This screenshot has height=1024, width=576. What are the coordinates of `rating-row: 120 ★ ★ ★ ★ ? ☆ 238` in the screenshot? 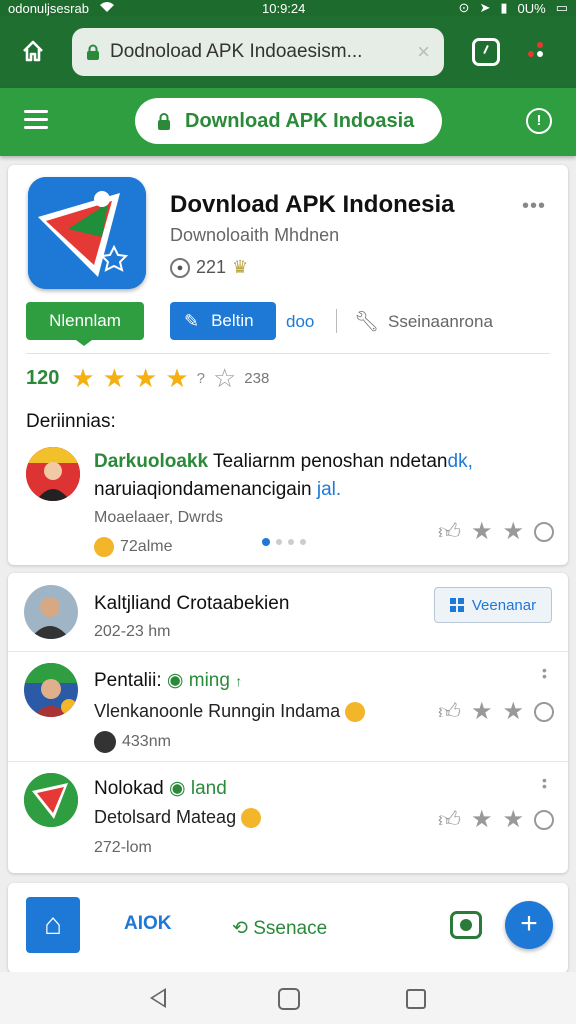 It's located at (147, 378).